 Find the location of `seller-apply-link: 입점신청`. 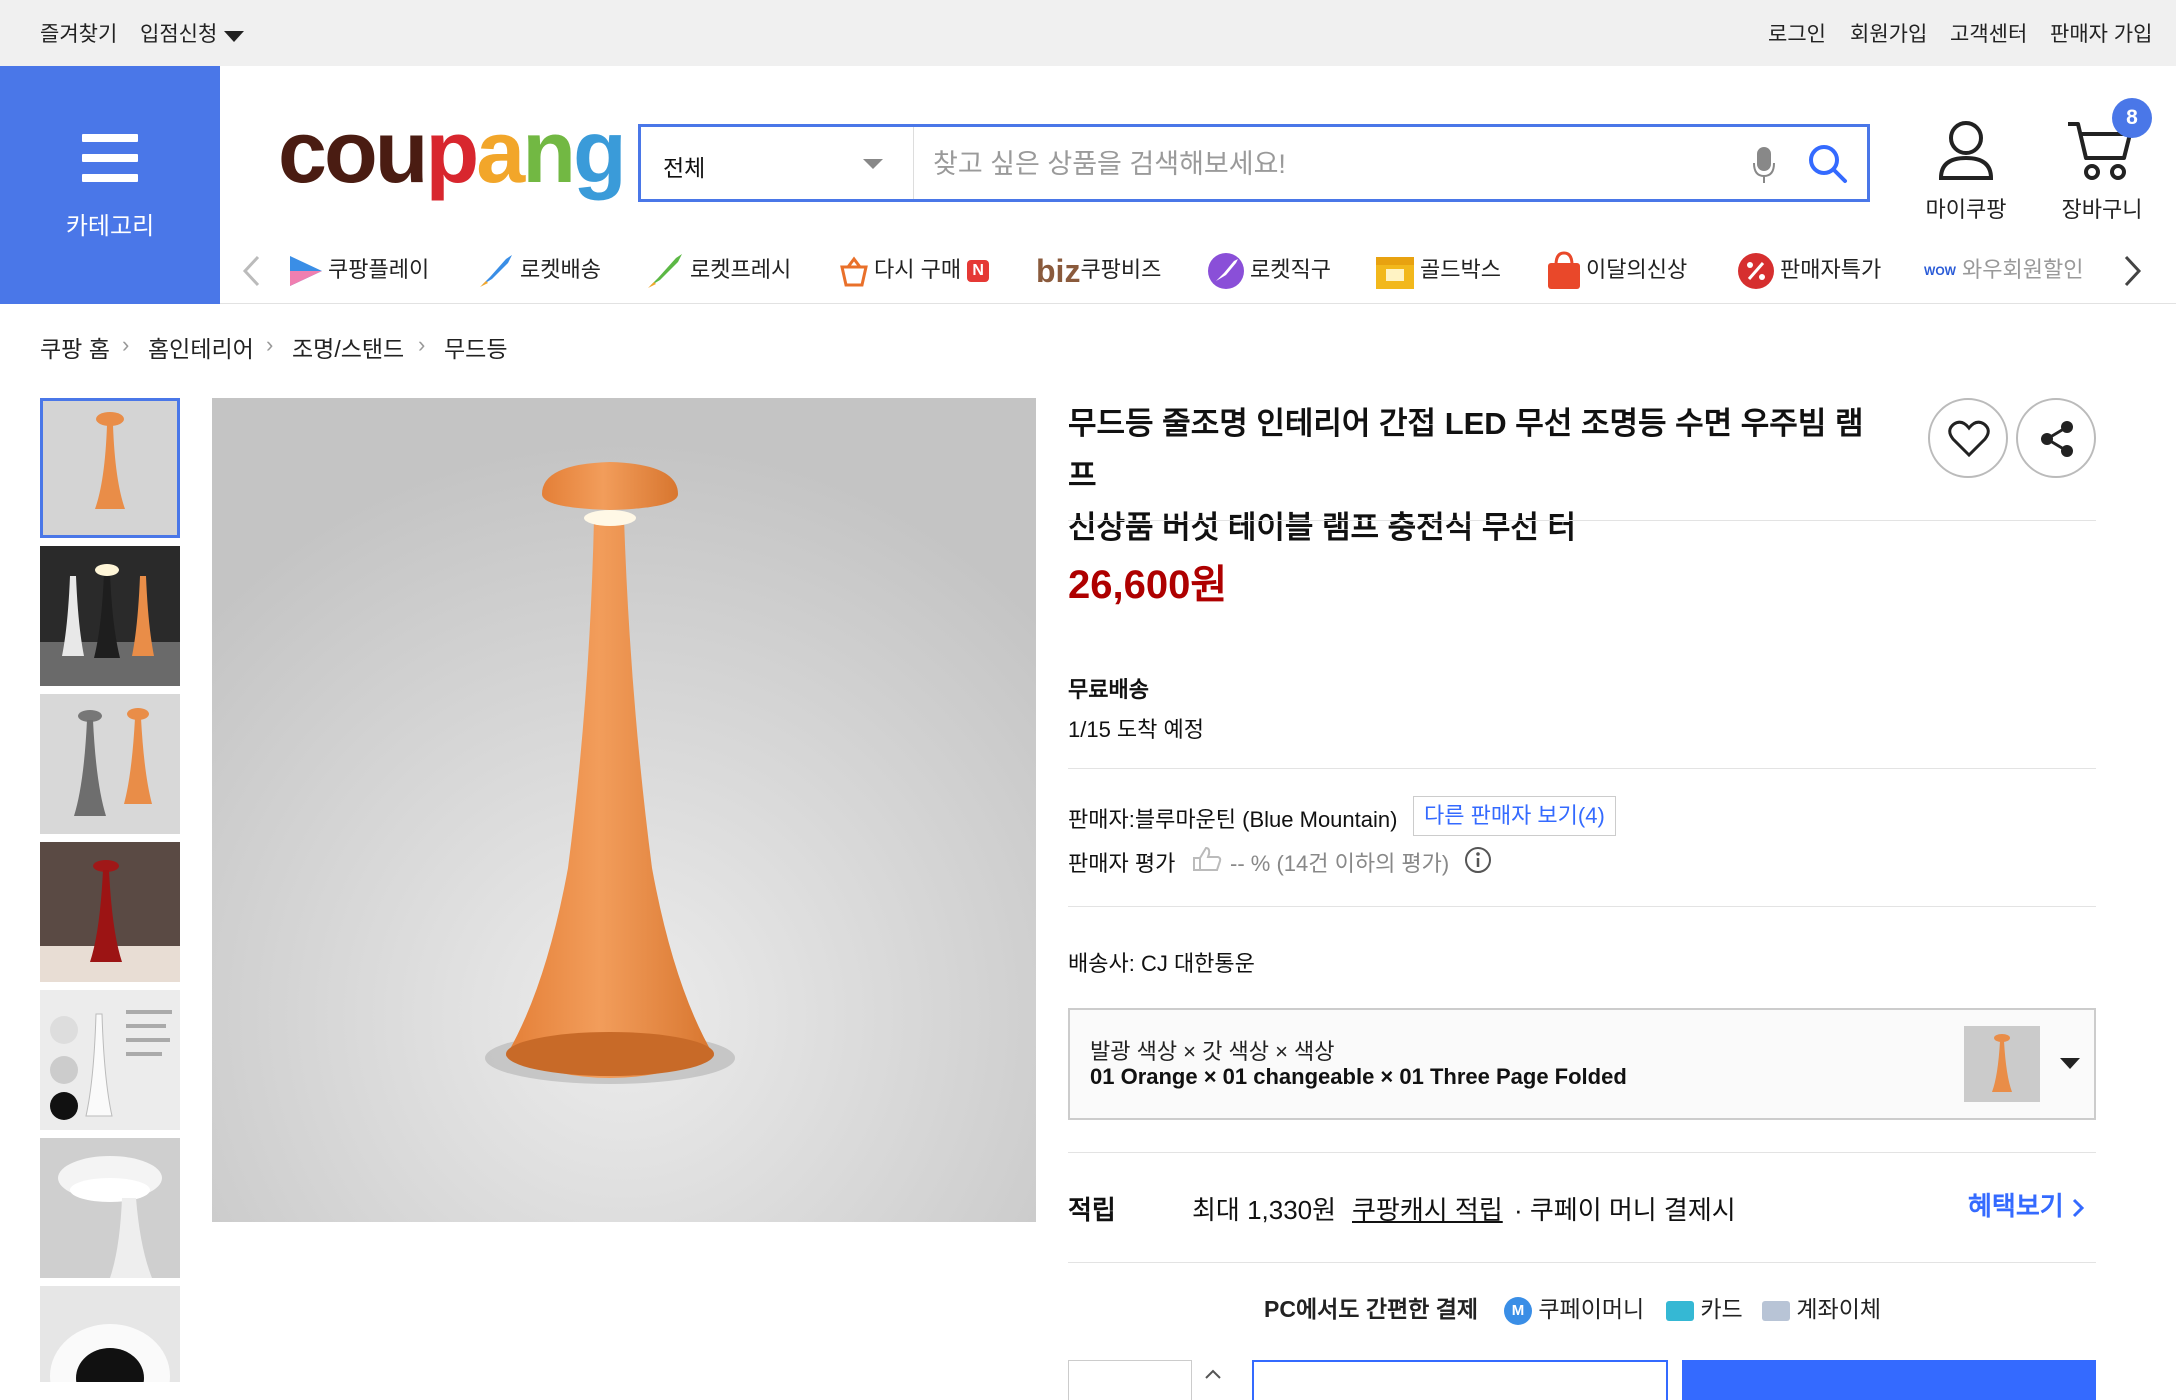

seller-apply-link: 입점신청 is located at coordinates (178, 33).